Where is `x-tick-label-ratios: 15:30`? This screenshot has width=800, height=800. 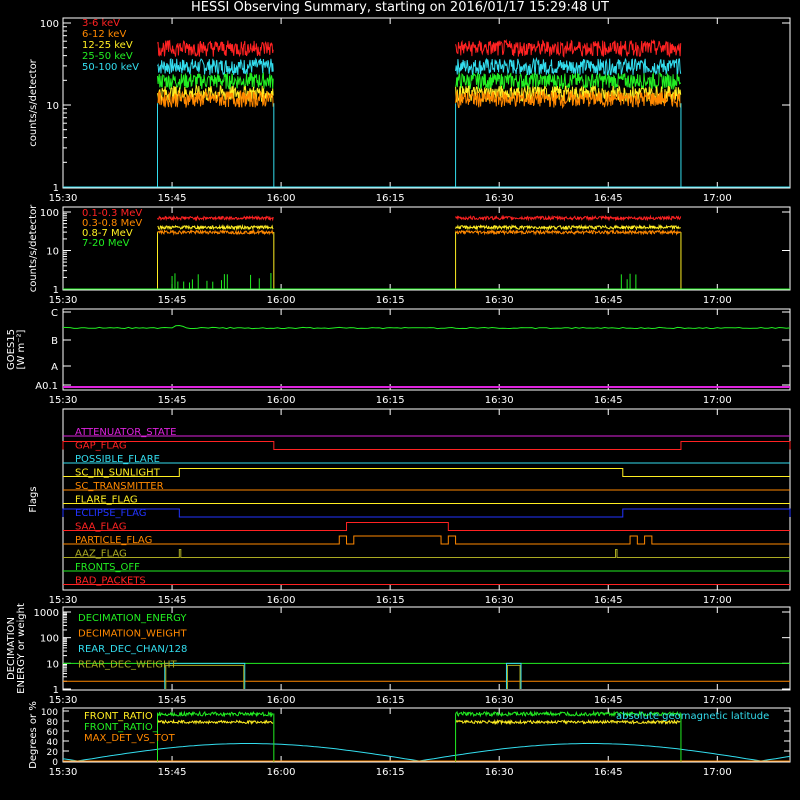 x-tick-label-ratios: 15:30 is located at coordinates (63, 772).